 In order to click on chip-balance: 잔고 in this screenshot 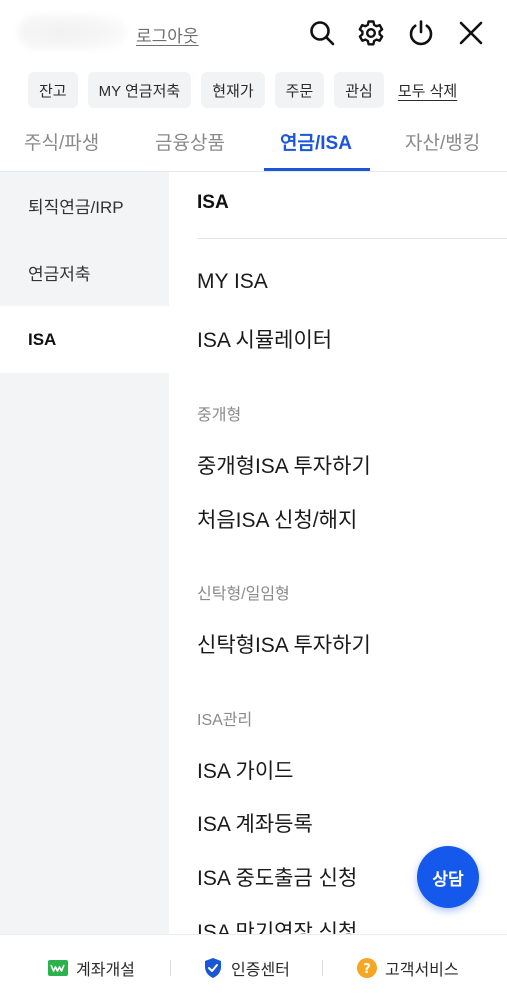, I will do `click(53, 90)`.